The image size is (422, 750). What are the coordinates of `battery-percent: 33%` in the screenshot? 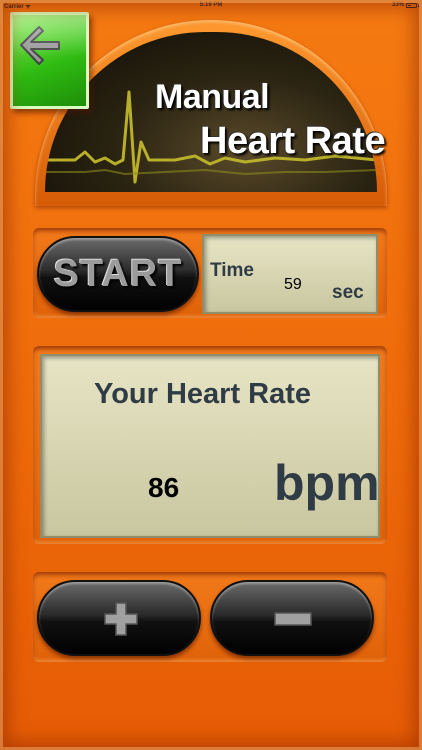 It's located at (397, 5).